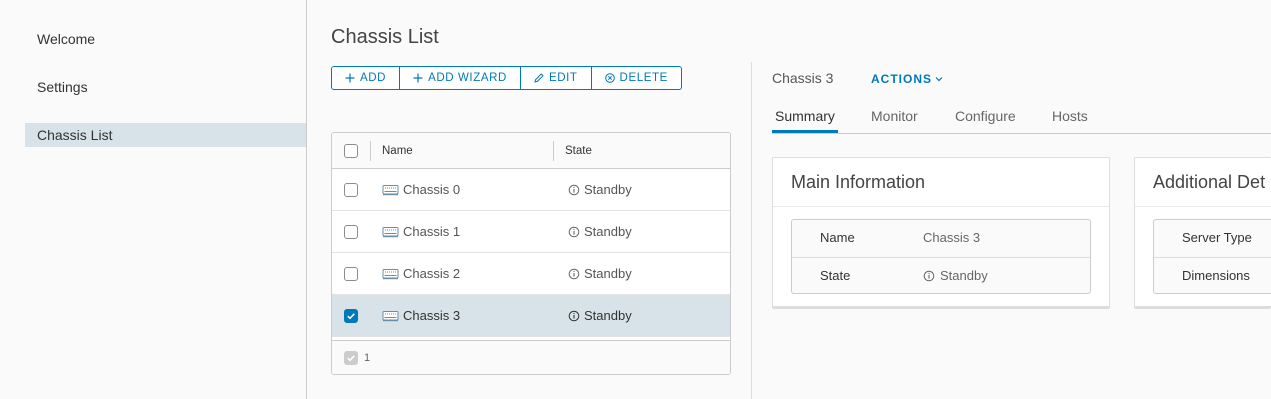 The height and width of the screenshot is (399, 1271). What do you see at coordinates (1209, 182) in the screenshot?
I see `card-title: Additional Det` at bounding box center [1209, 182].